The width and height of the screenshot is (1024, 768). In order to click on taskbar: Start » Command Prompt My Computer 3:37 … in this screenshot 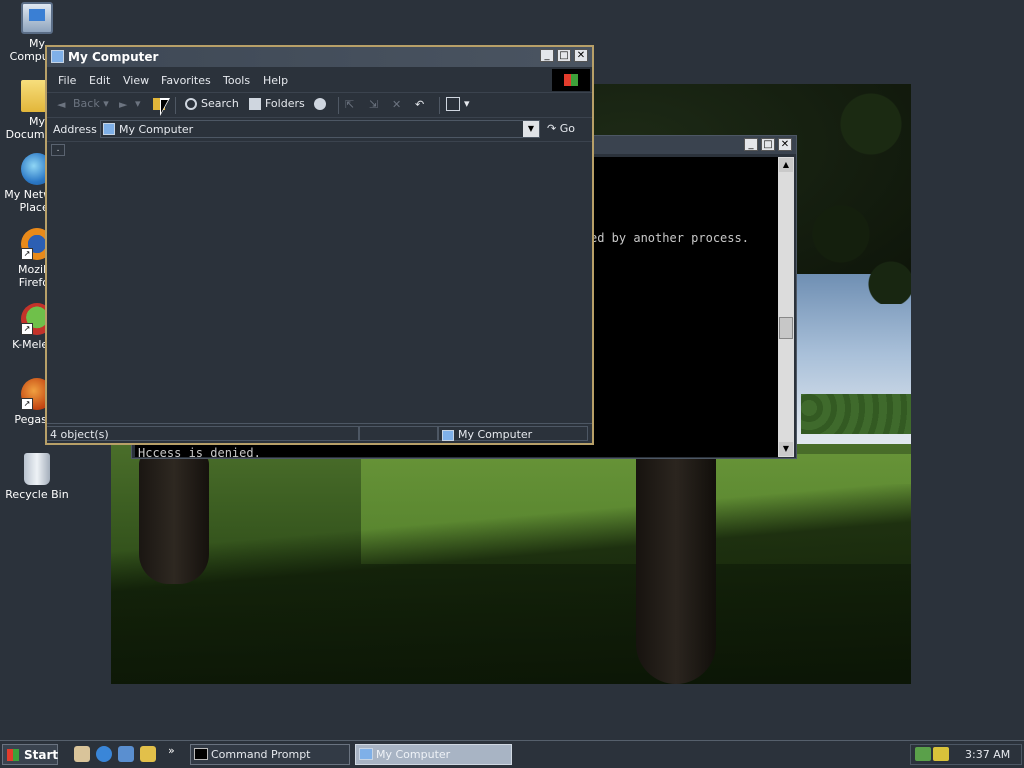, I will do `click(512, 754)`.